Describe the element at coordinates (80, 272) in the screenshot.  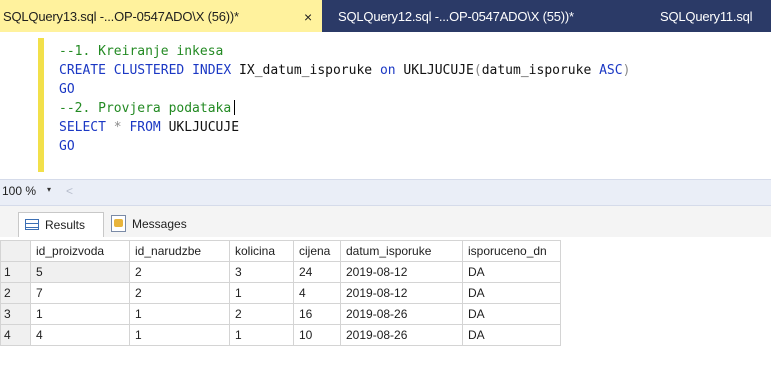
I see `grid-cell: 5` at that location.